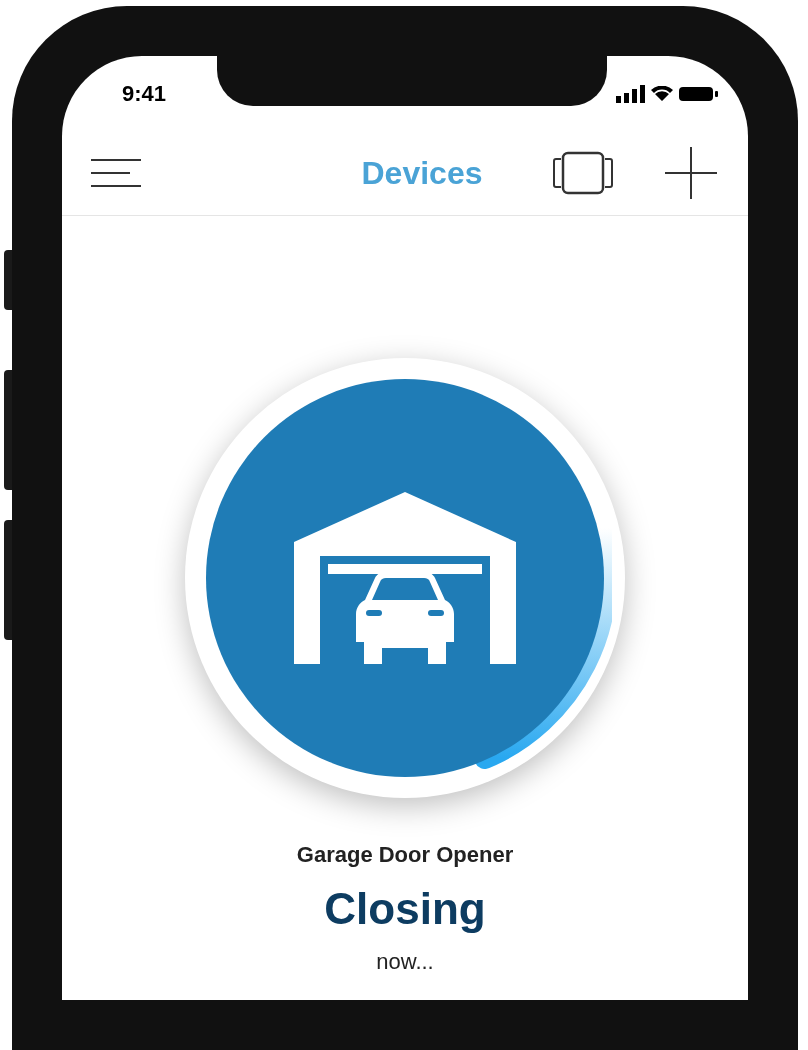  Describe the element at coordinates (630, 93) in the screenshot. I see `signal-icon` at that location.